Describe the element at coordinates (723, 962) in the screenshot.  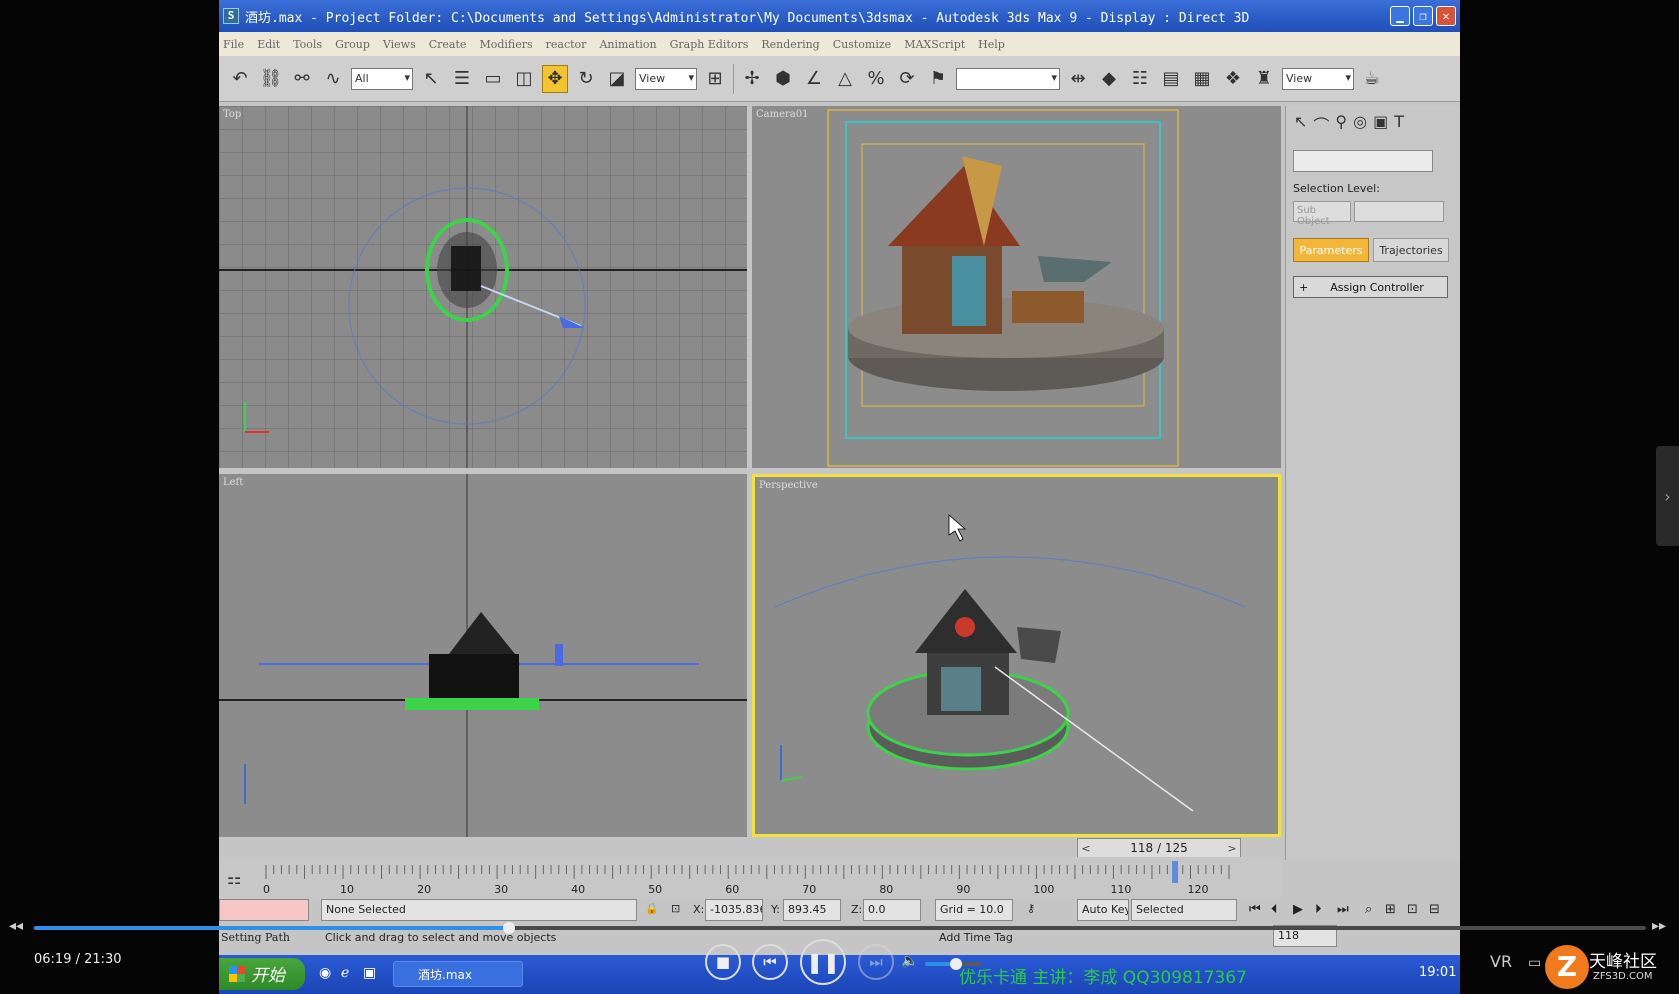
I see `stop-button: ■` at that location.